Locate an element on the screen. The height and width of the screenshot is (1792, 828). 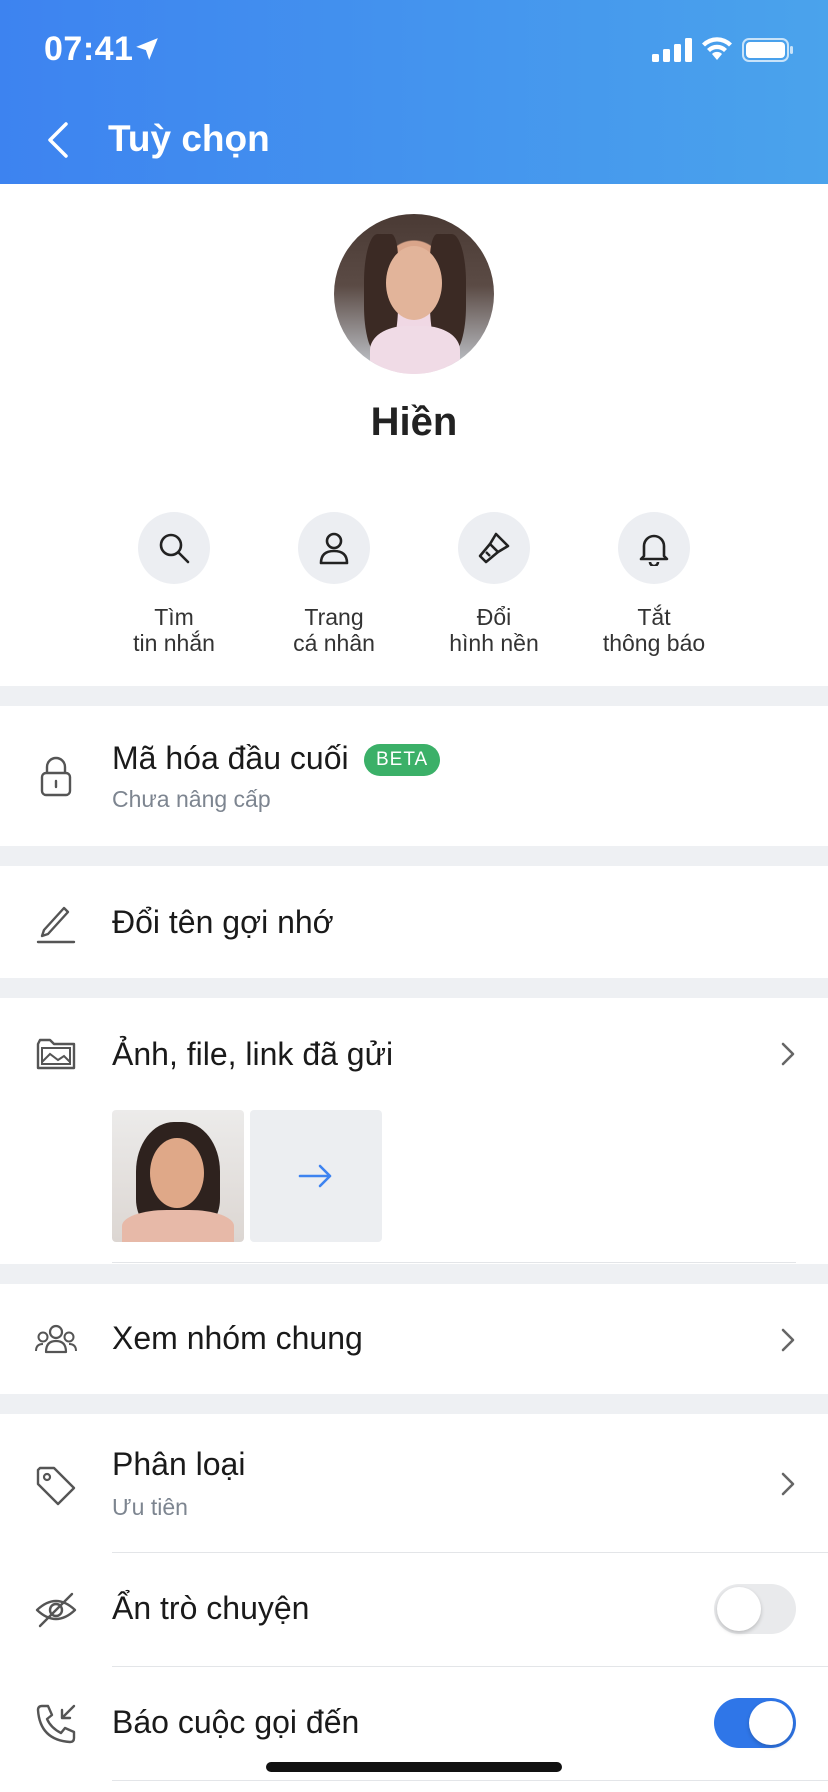
encryption-title: Mã hóa đầu cuối is located at coordinates (230, 758).